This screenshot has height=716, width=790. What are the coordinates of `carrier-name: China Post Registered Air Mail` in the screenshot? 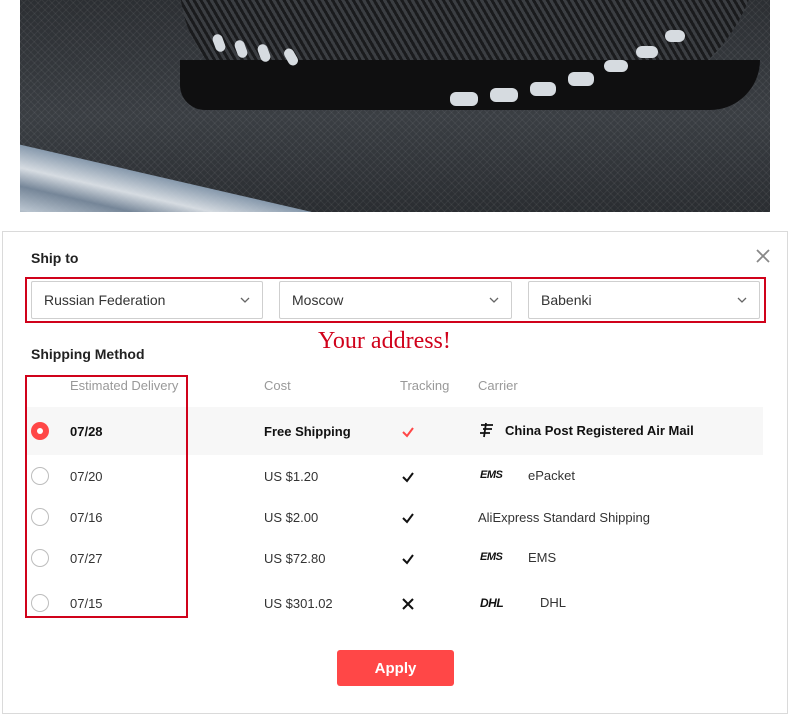 It's located at (599, 430).